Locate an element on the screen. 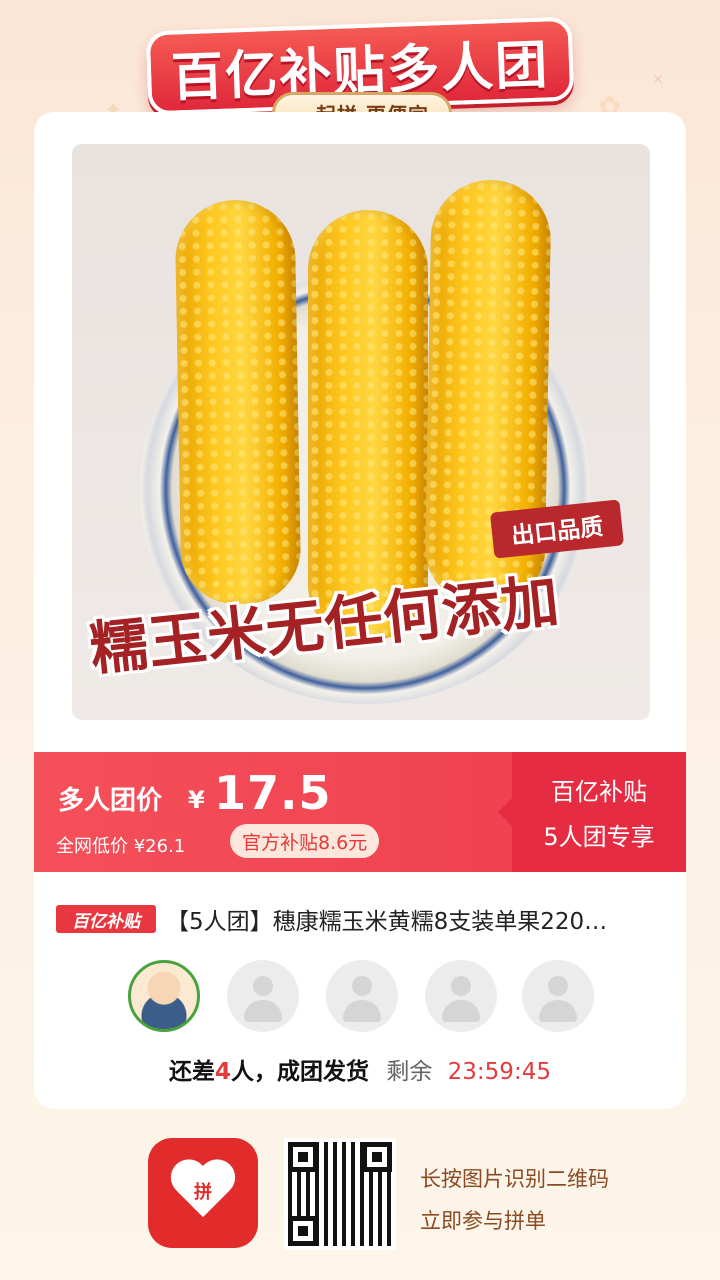  status-prefix: 还差 is located at coordinates (192, 1072).